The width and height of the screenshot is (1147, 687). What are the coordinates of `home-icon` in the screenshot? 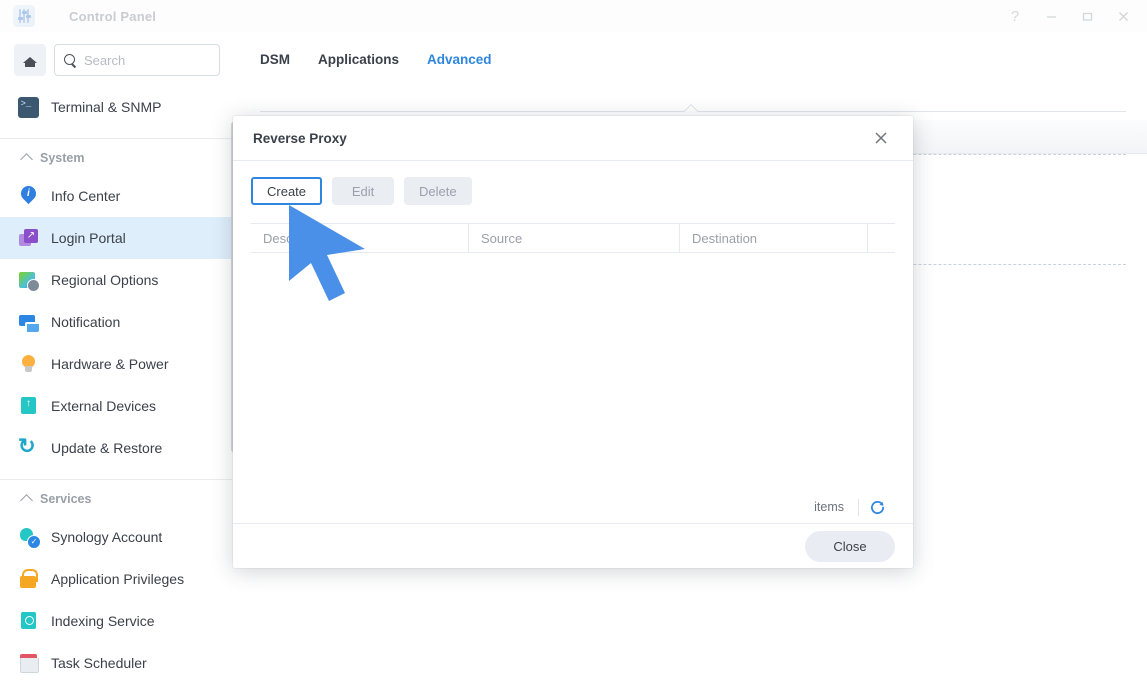 It's located at (30, 60).